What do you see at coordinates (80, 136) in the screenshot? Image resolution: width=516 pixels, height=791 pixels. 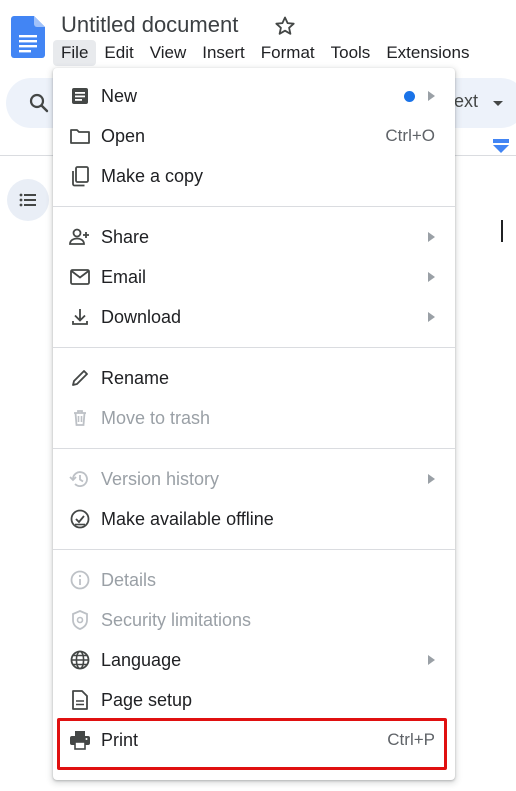 I see `folder-icon` at bounding box center [80, 136].